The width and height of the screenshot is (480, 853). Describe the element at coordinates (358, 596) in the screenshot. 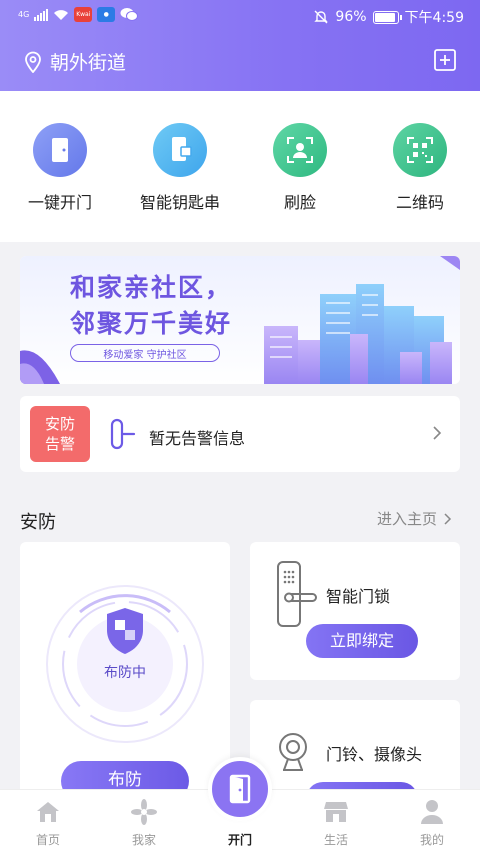

I see `device-name: 智能门锁` at that location.